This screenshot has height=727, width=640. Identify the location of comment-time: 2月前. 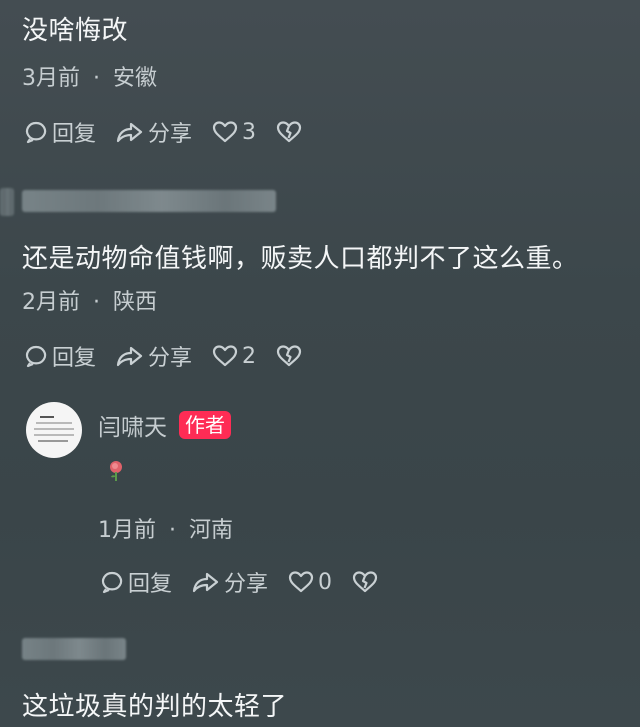
(51, 302).